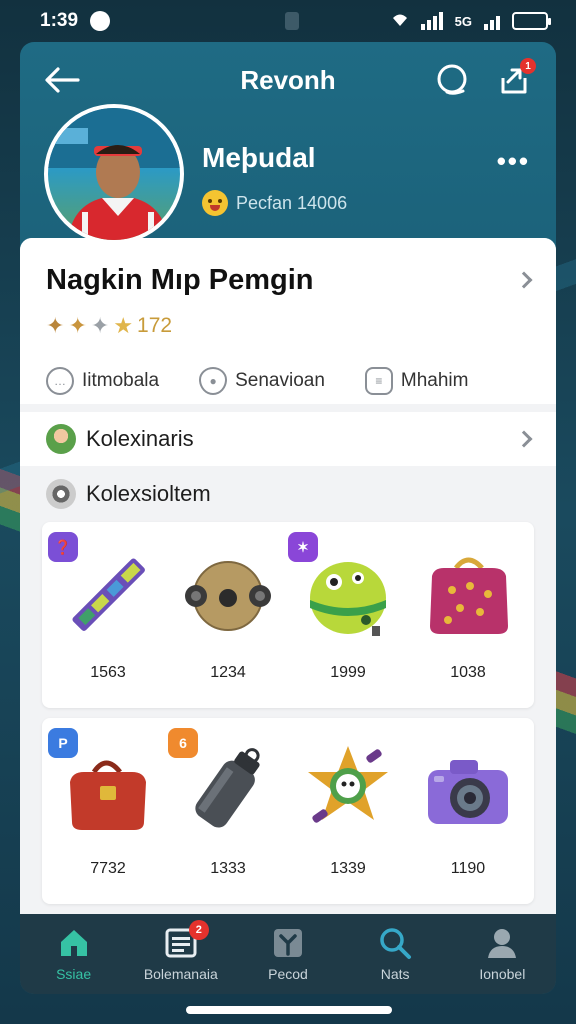 Image resolution: width=576 pixels, height=1024 pixels. I want to click on collection-row: Kolexinaris, so click(288, 439).